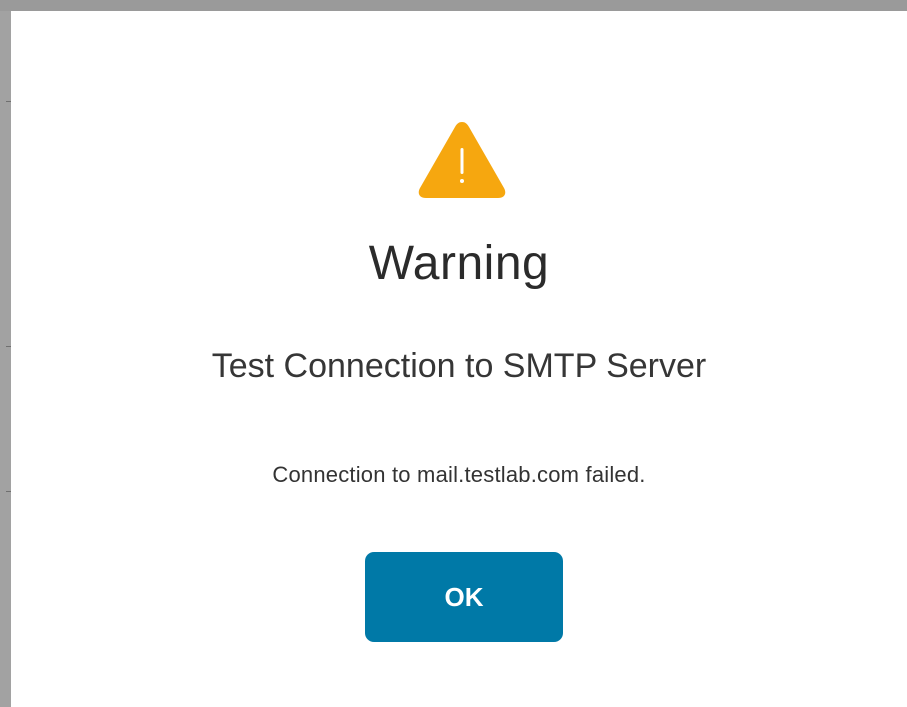 The image size is (907, 707). What do you see at coordinates (459, 263) in the screenshot?
I see `dialog-title: Warning` at bounding box center [459, 263].